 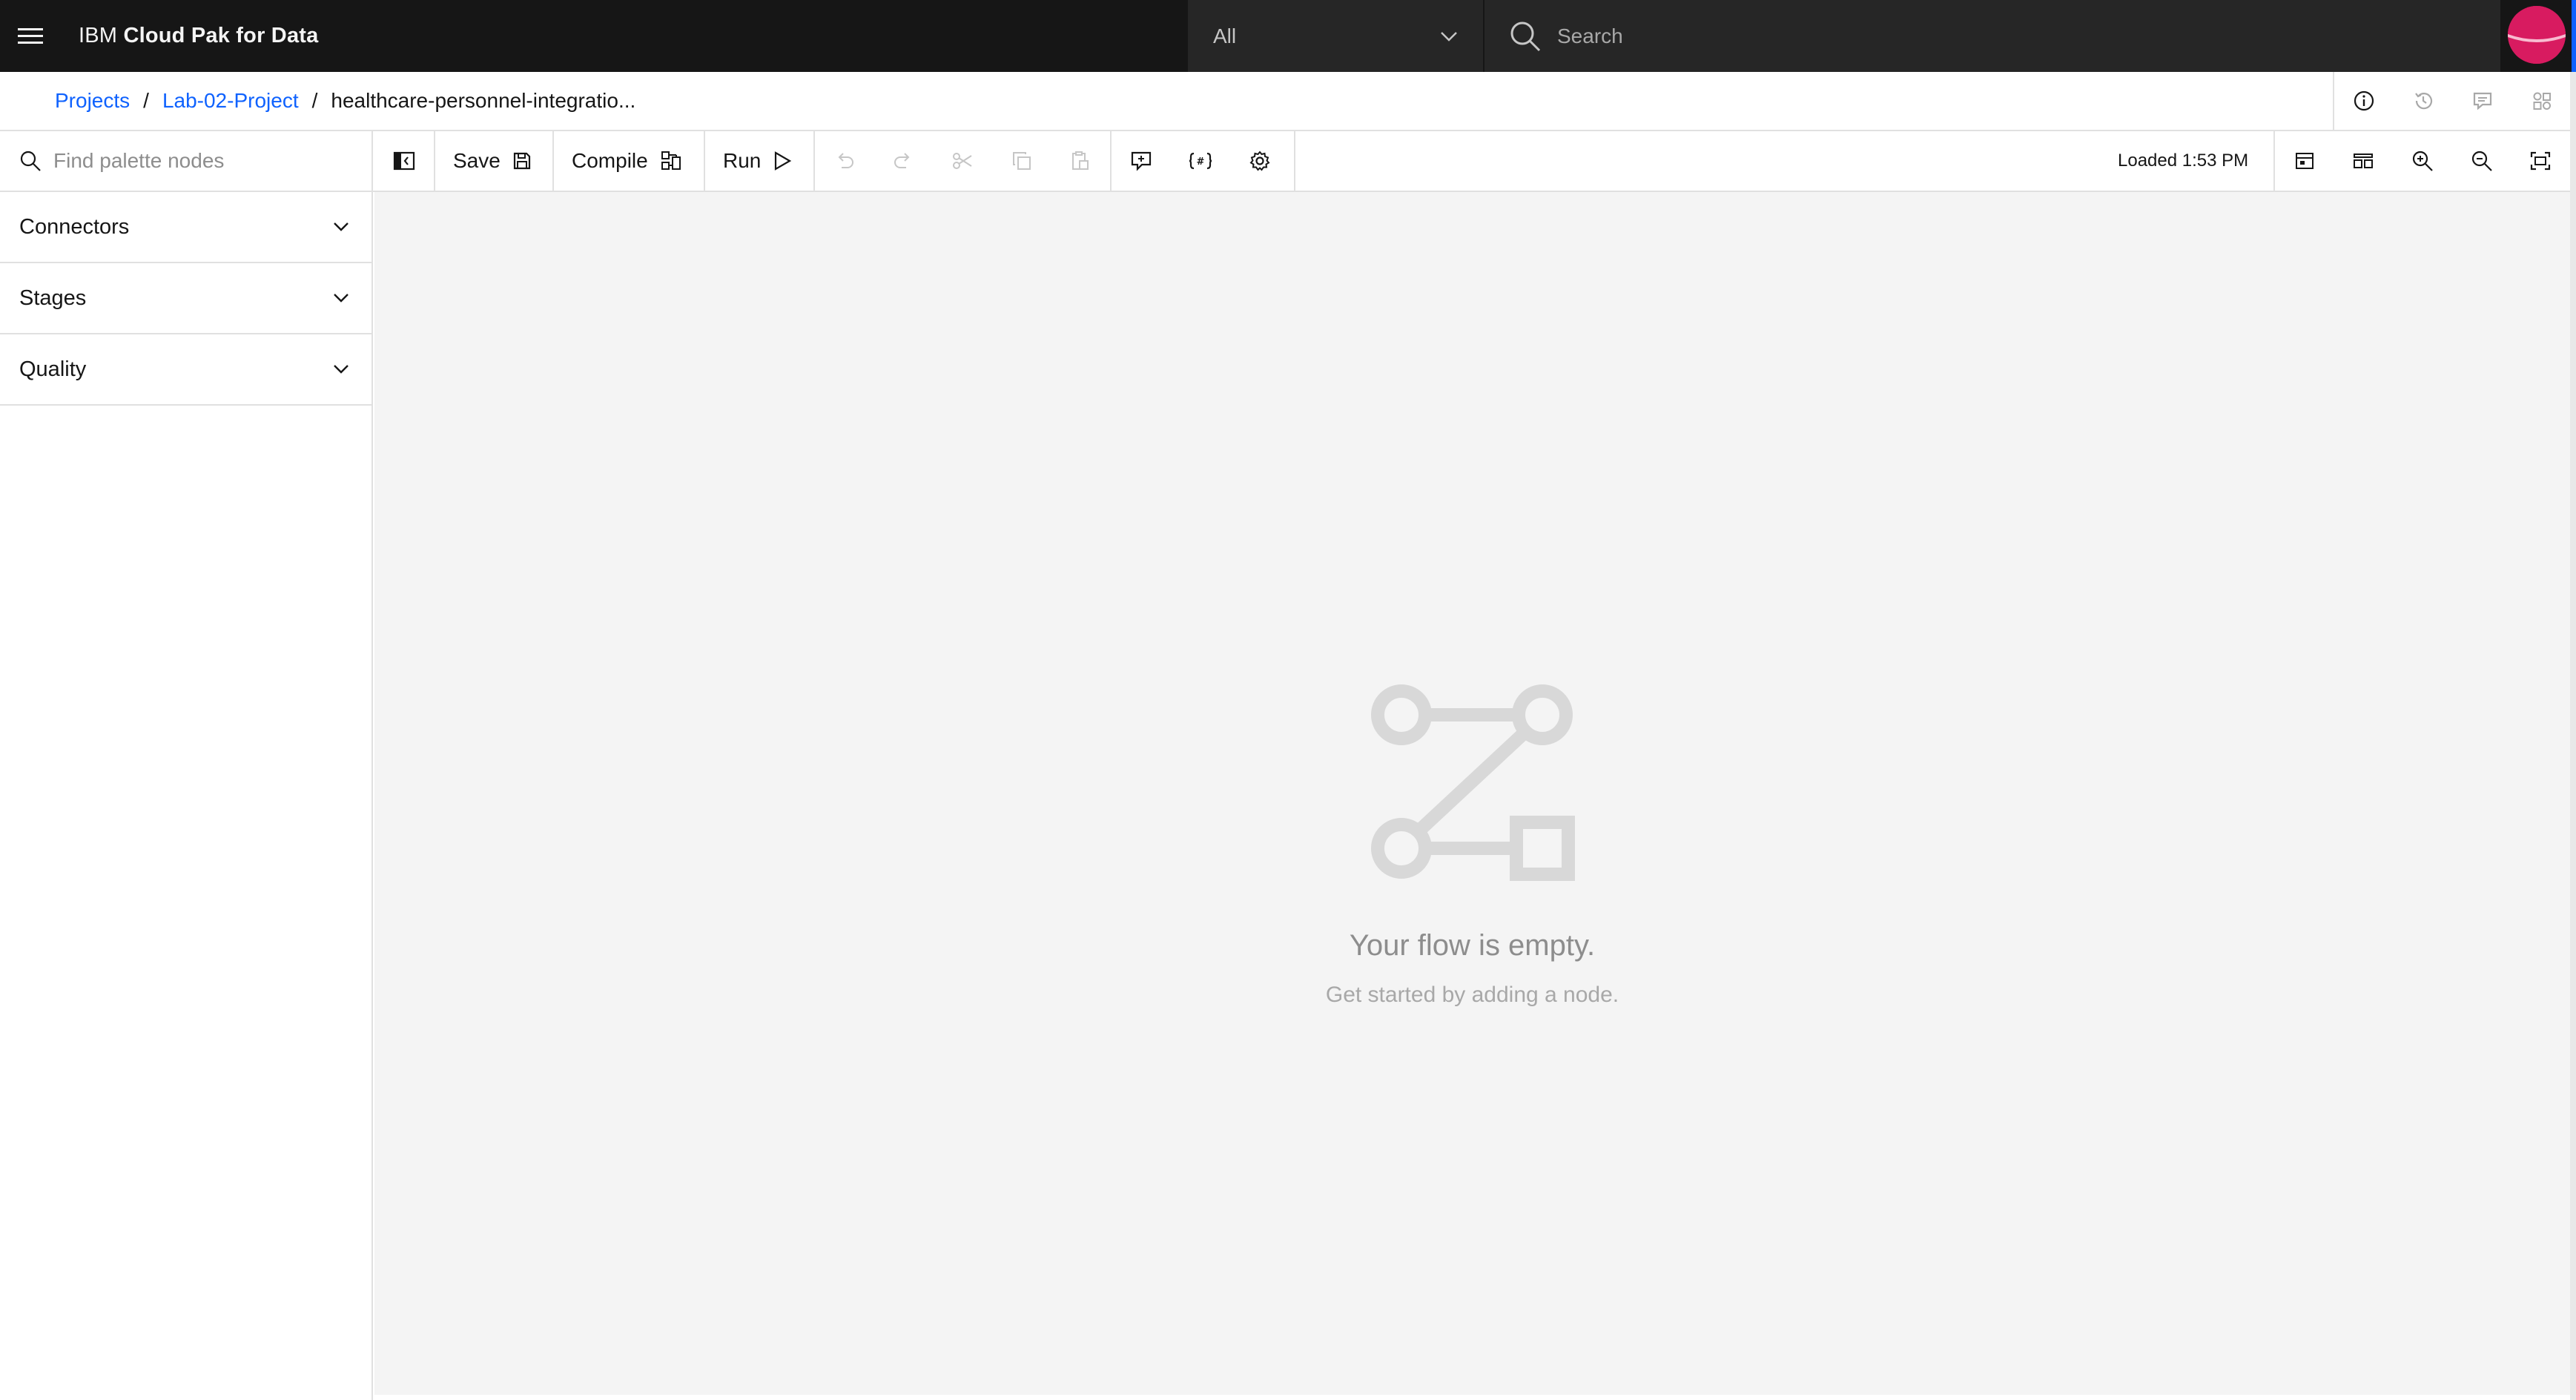 I want to click on palette-search-placeholder: Find palette nodes, so click(x=139, y=160).